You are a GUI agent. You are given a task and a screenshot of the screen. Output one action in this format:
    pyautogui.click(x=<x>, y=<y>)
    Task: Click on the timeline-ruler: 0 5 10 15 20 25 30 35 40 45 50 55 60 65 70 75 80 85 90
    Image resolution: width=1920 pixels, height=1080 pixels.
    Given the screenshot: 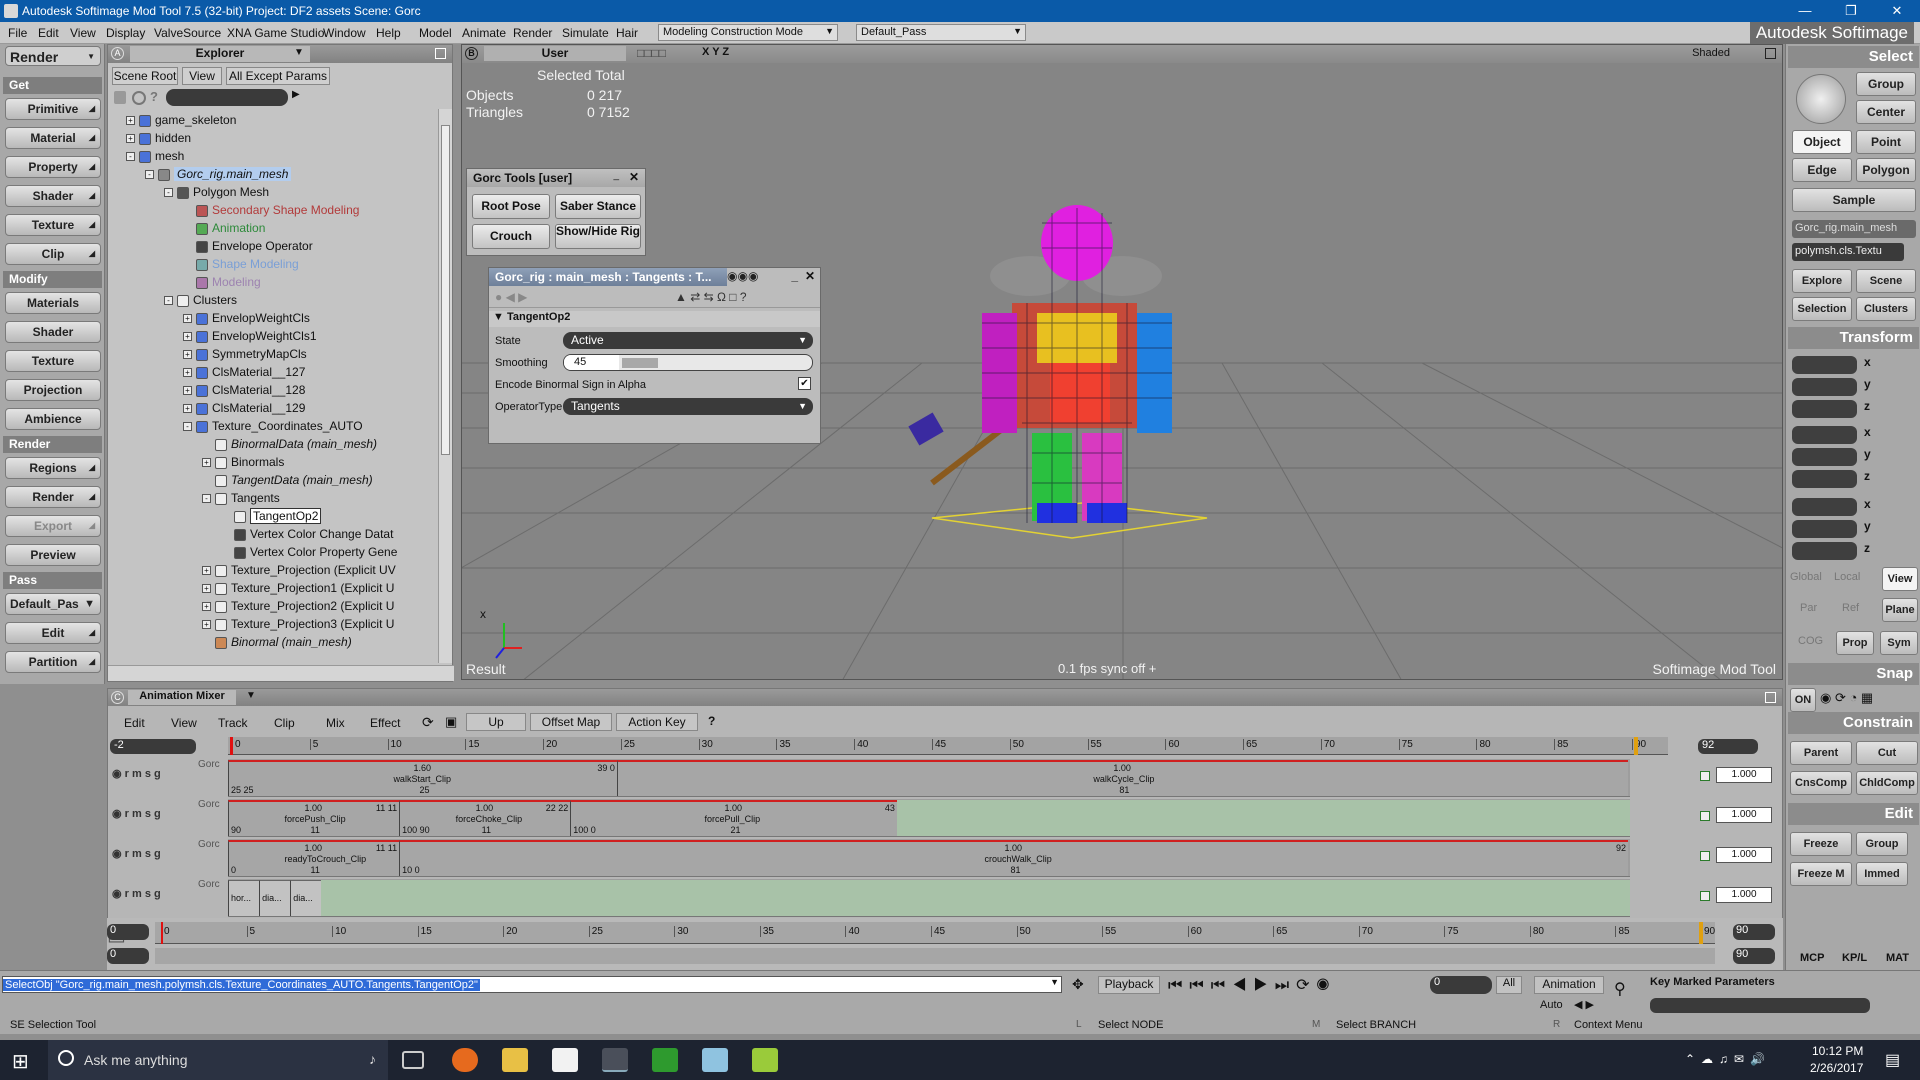 What is the action you would take?
    pyautogui.click(x=935, y=933)
    